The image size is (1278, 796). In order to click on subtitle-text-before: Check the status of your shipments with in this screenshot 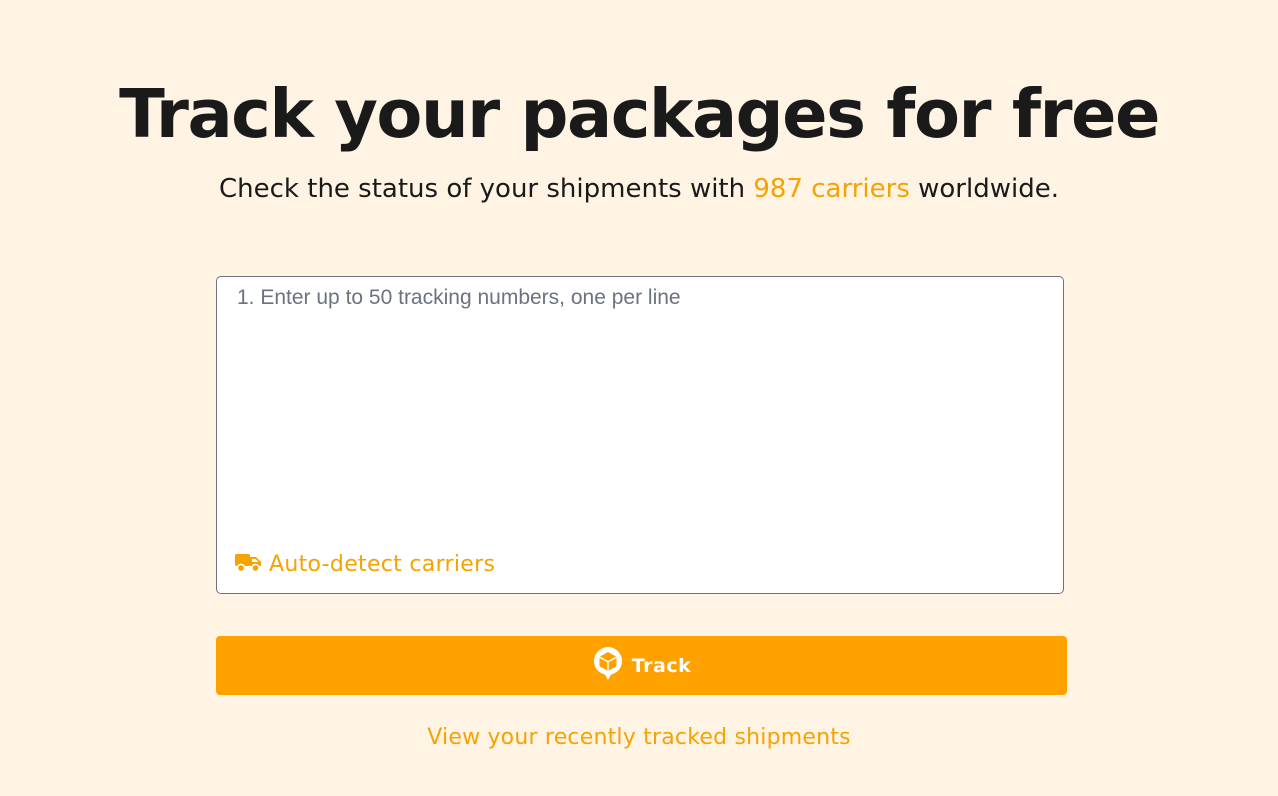, I will do `click(486, 189)`.